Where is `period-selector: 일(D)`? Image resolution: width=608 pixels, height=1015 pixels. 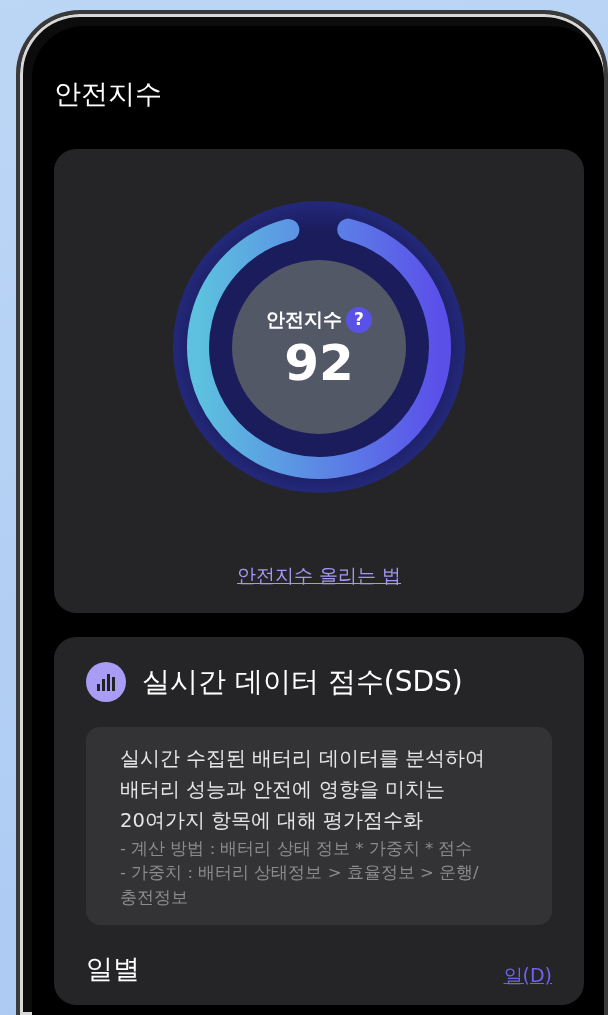
period-selector: 일(D) is located at coordinates (527, 975).